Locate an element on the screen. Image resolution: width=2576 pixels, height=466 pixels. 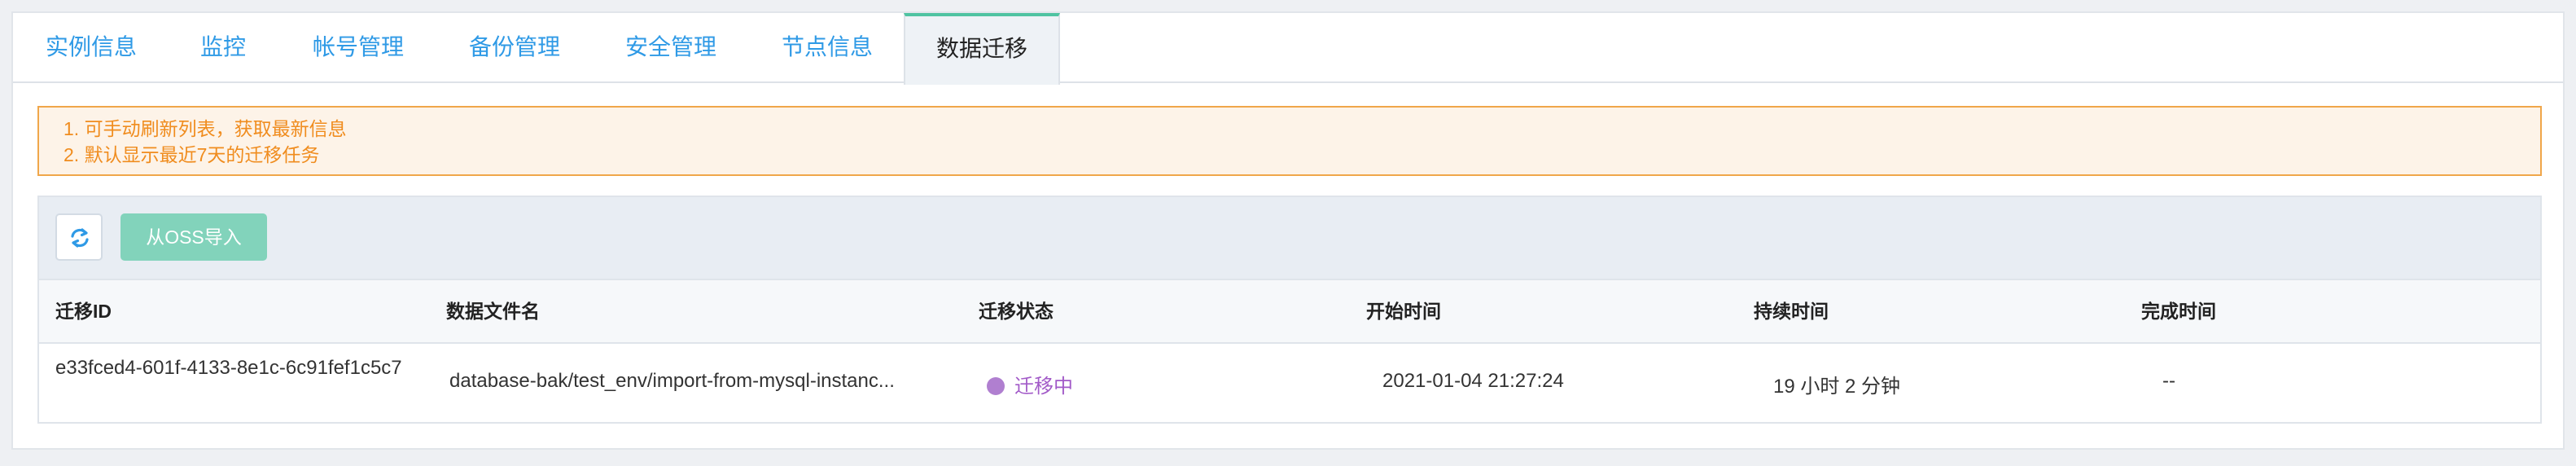
tab-backup-management: 备份管理 is located at coordinates (514, 47).